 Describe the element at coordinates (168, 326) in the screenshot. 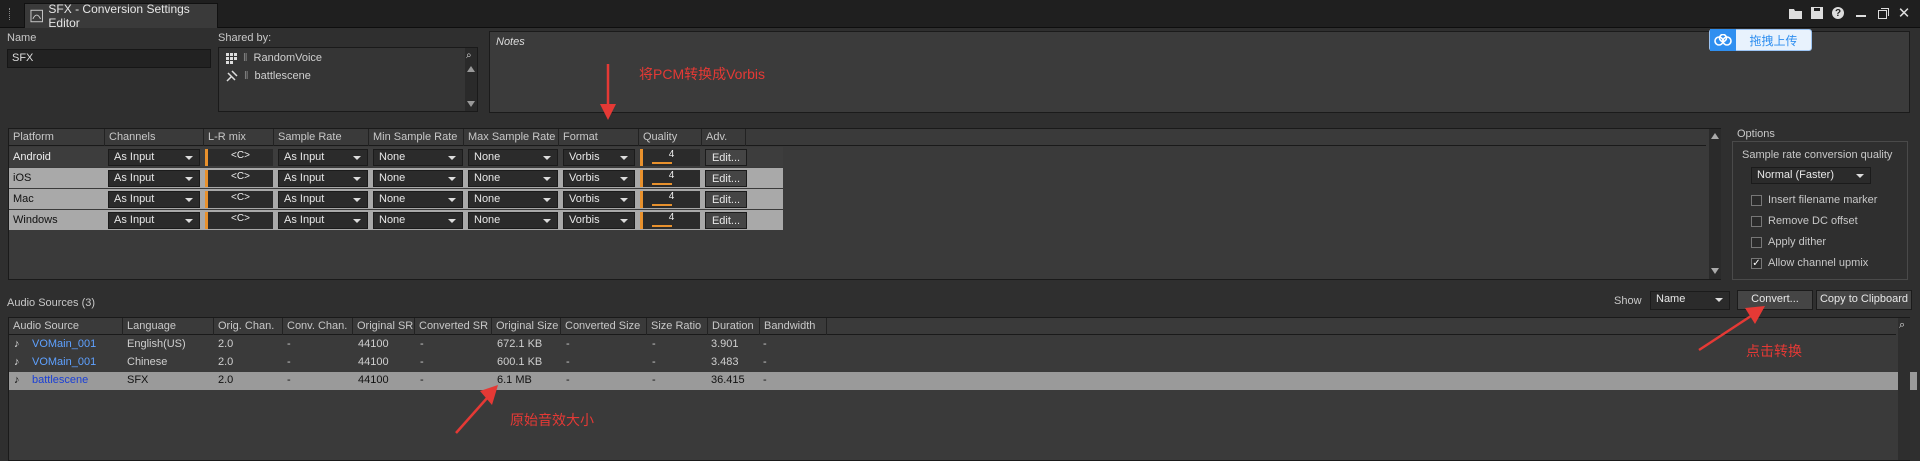

I see `column-header: Language` at that location.